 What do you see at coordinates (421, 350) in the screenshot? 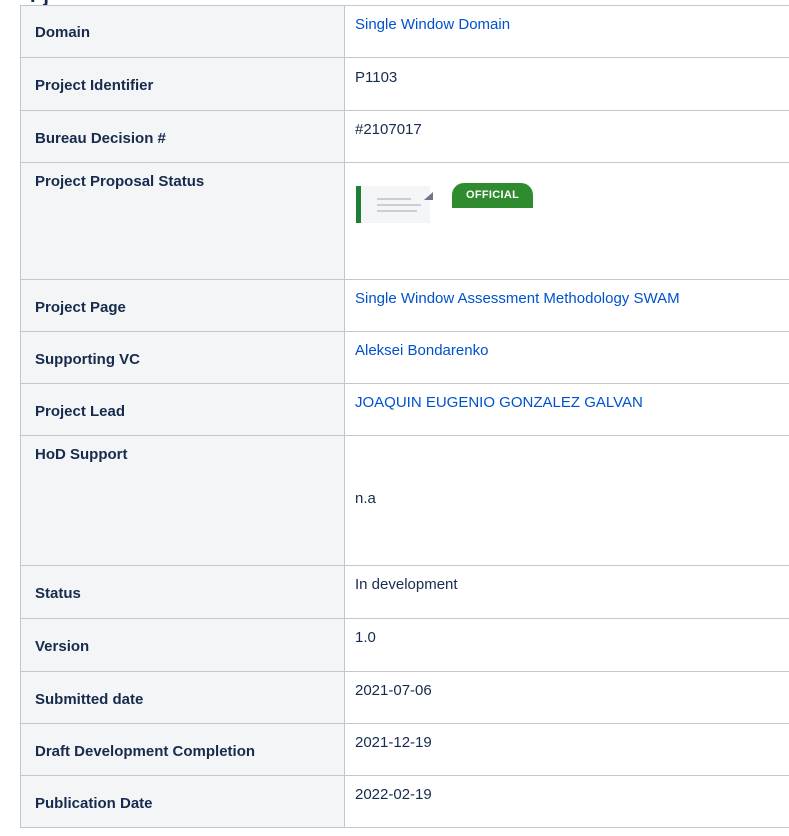
I see `supporting-vc-link: Aleksei Bondarenko` at bounding box center [421, 350].